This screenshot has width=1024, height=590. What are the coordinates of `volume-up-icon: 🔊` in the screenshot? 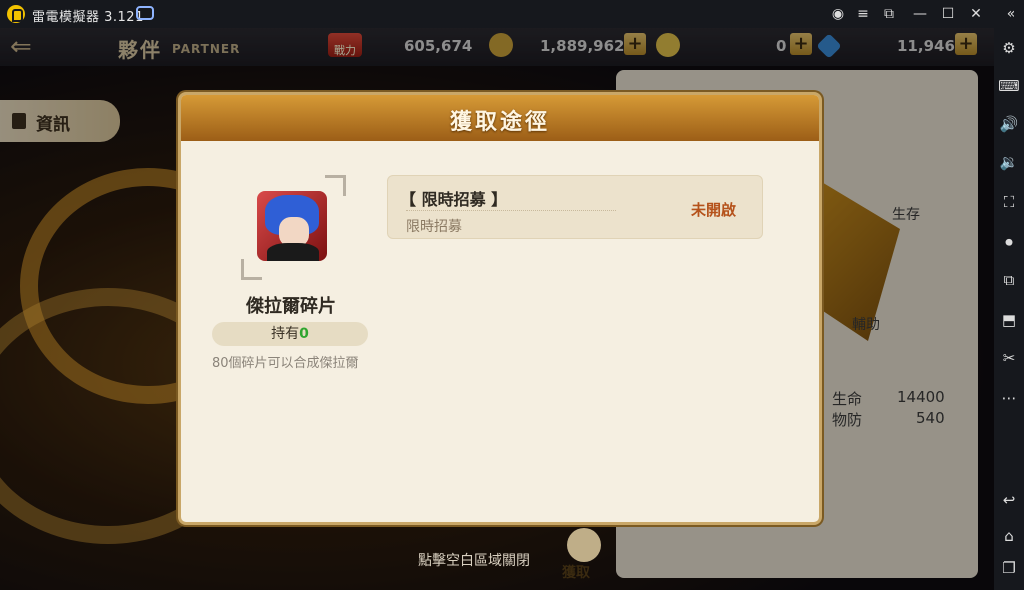 It's located at (1009, 124).